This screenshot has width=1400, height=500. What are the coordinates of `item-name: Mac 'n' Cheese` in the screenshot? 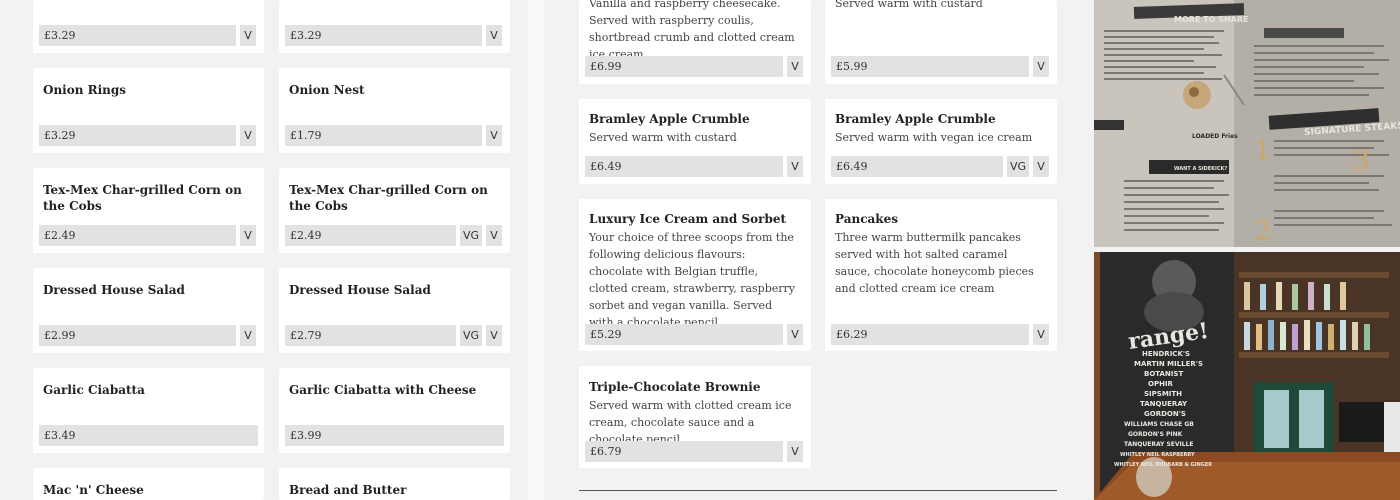 It's located at (93, 490).